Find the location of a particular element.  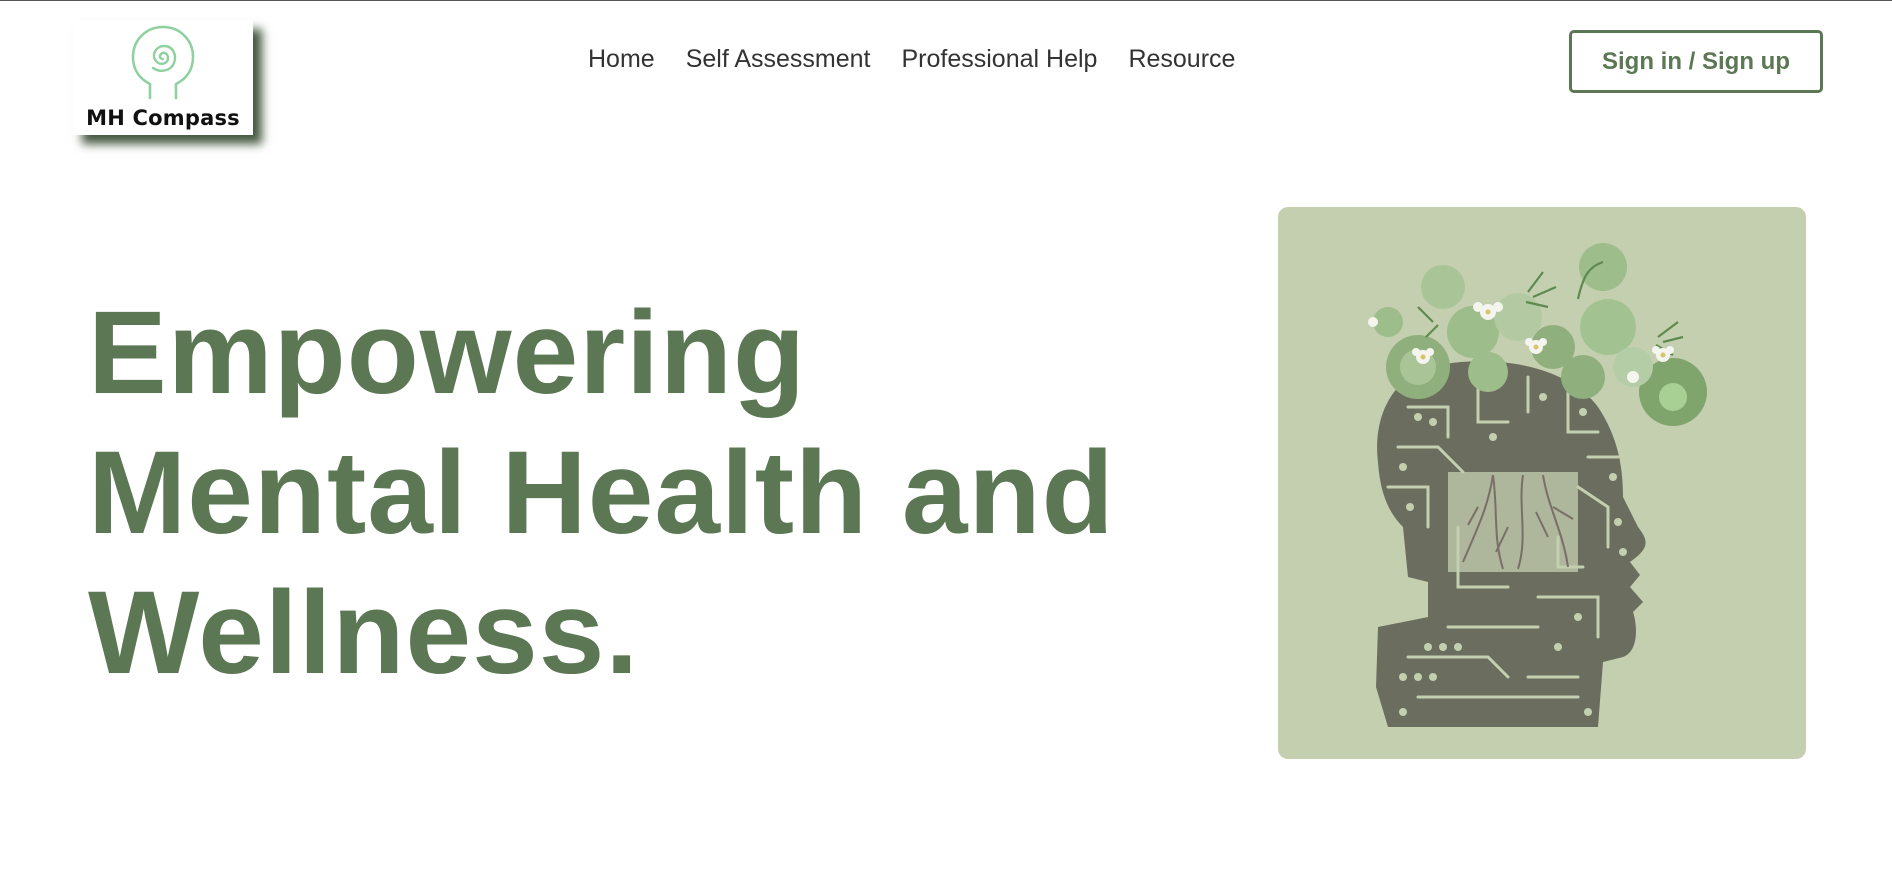

hero-title-line-2: Mental Health and is located at coordinates (601, 493).